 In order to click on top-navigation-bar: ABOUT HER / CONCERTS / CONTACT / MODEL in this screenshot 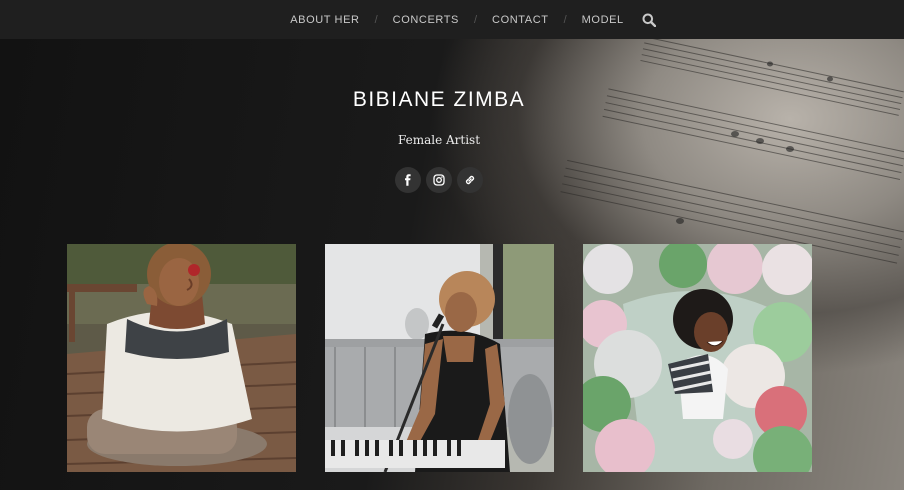, I will do `click(452, 19)`.